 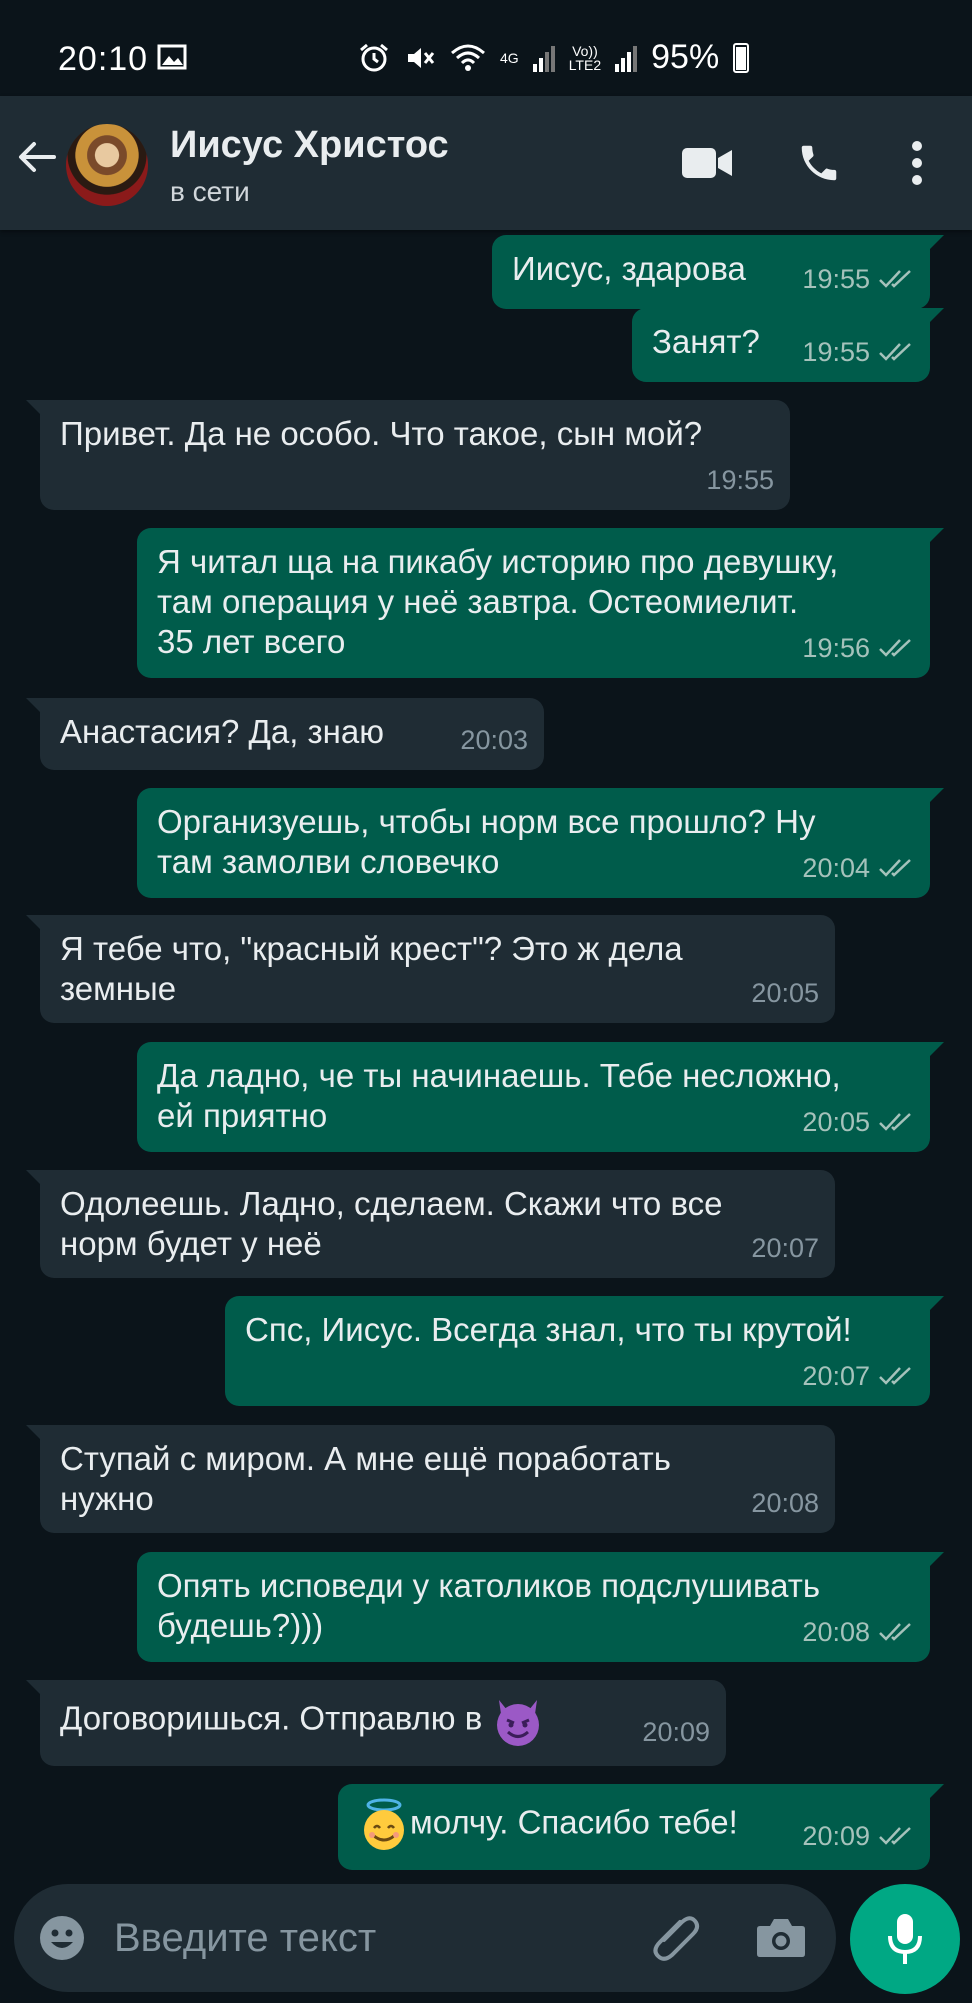 I want to click on message-text-line: там операция у неё завтра. Остеомиелит., so click(x=478, y=601).